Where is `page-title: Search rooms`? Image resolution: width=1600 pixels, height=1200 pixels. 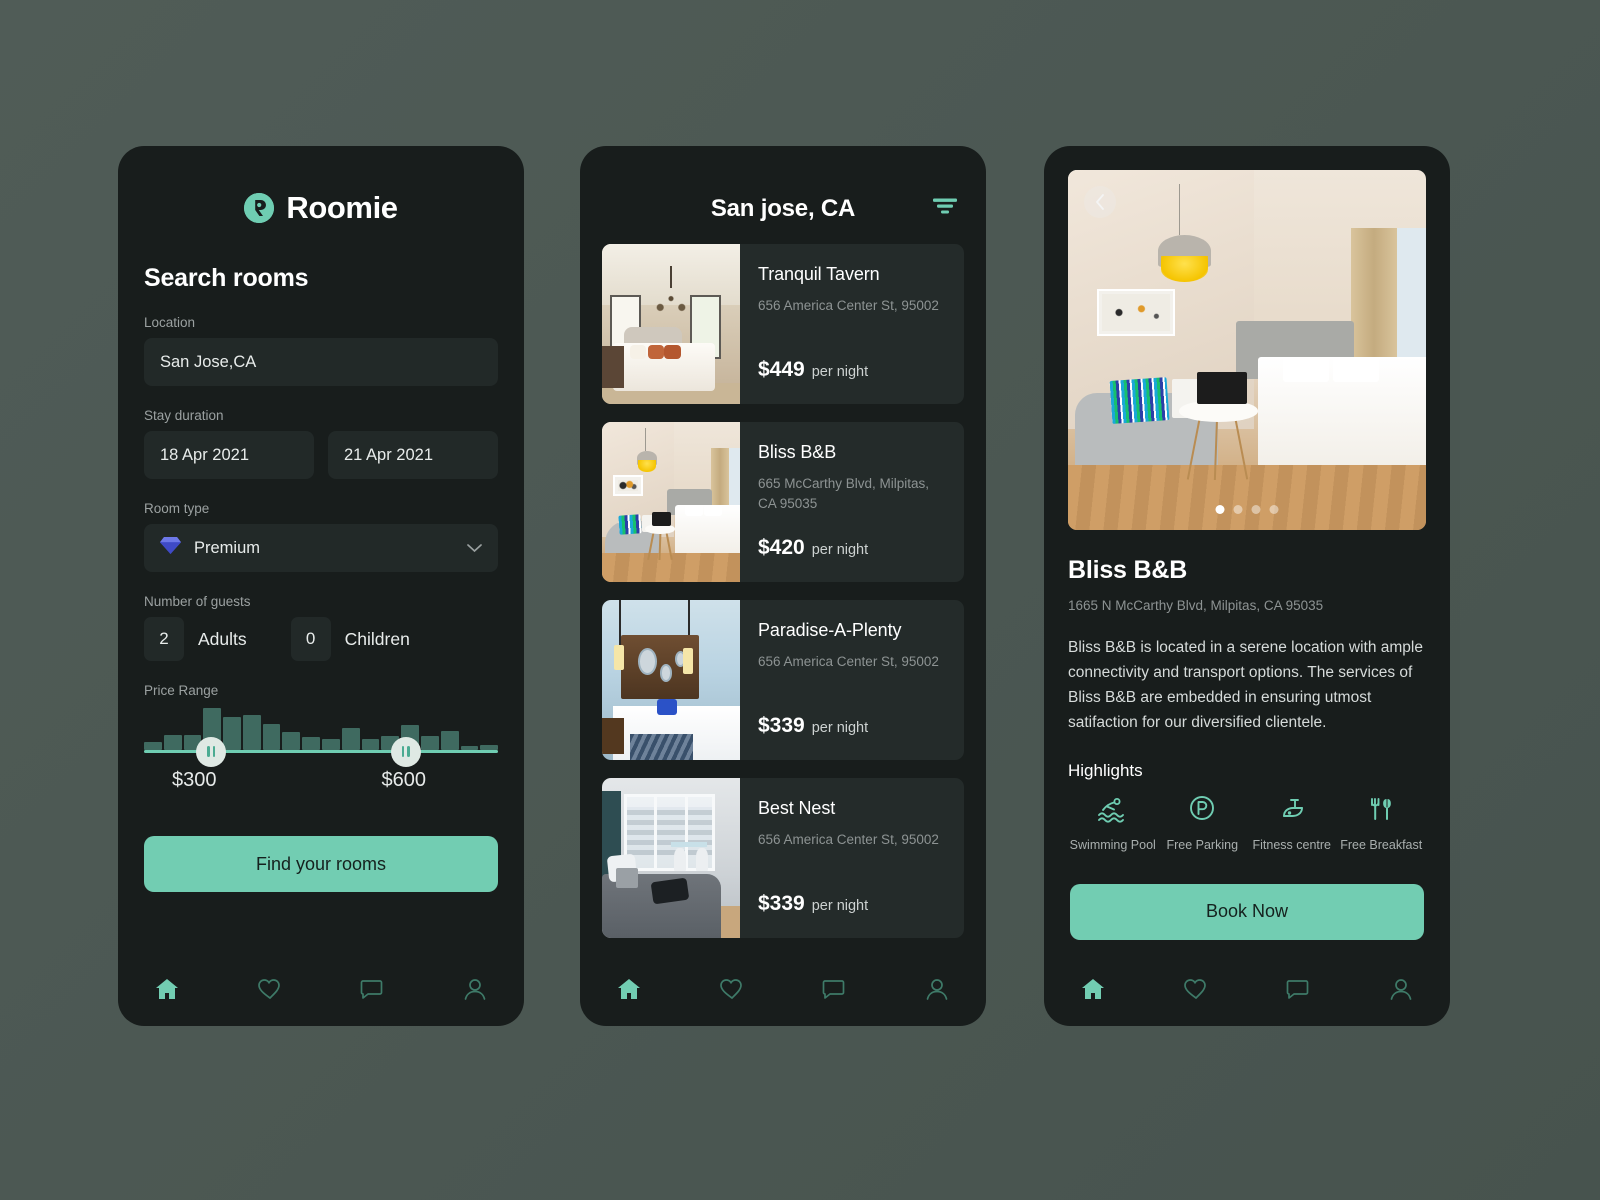 page-title: Search rooms is located at coordinates (226, 278).